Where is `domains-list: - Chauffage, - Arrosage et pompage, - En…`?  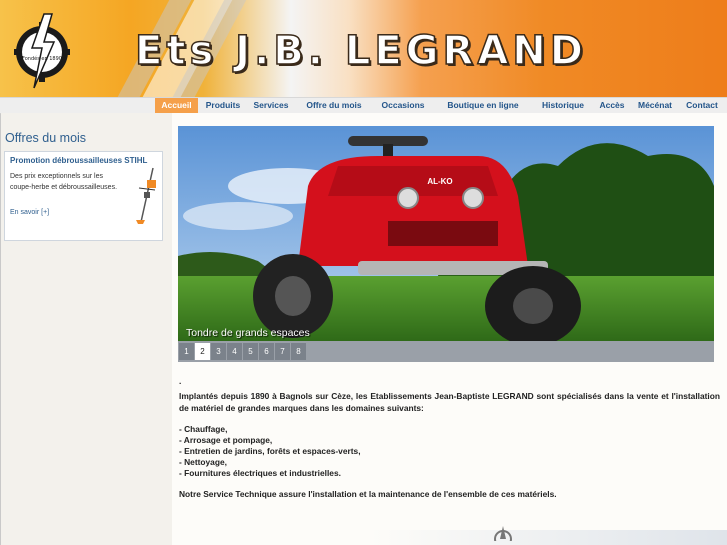
domains-list: - Chauffage, - Arrosage et pompage, - En… is located at coordinates (270, 451).